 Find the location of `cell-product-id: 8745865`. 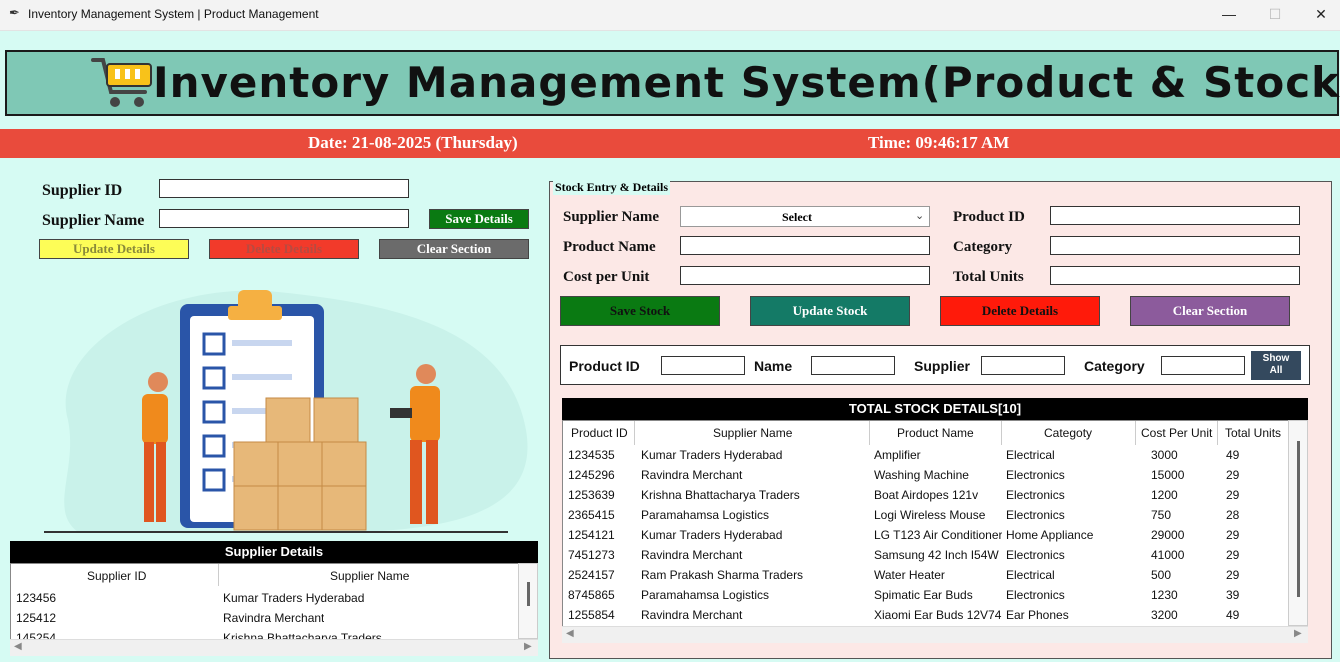

cell-product-id: 8745865 is located at coordinates (591, 595).